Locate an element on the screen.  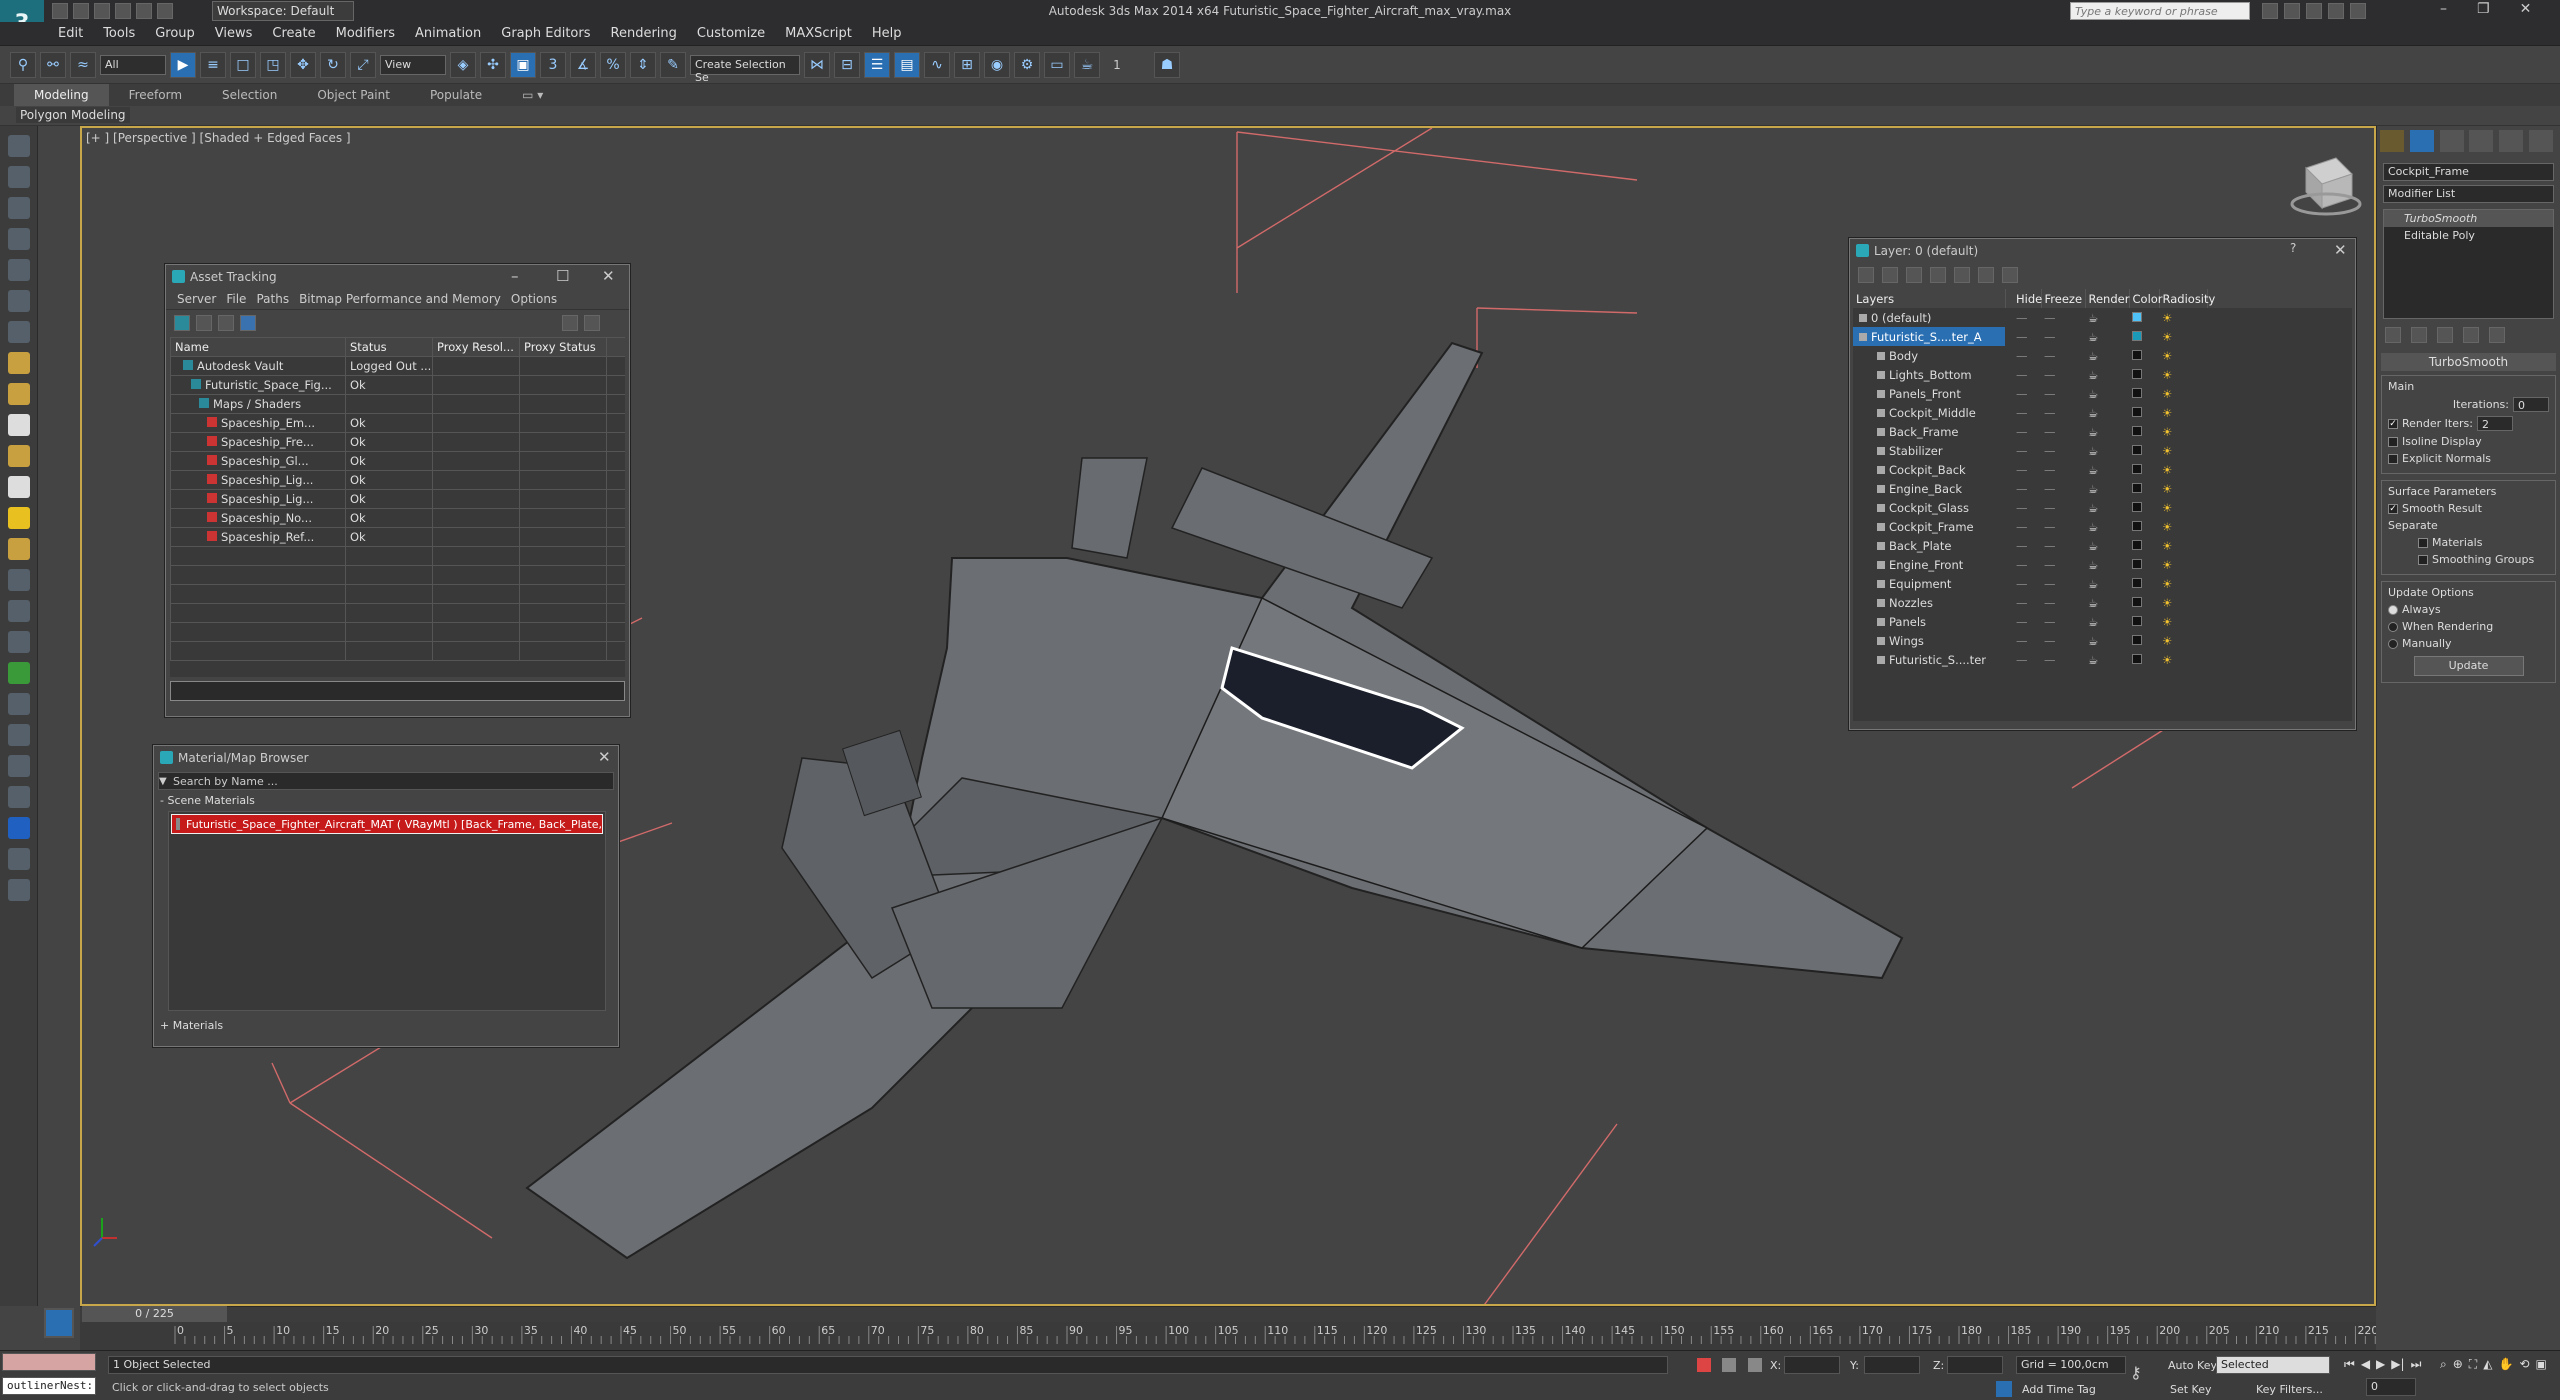
crowd-icon is located at coordinates (19, 797).